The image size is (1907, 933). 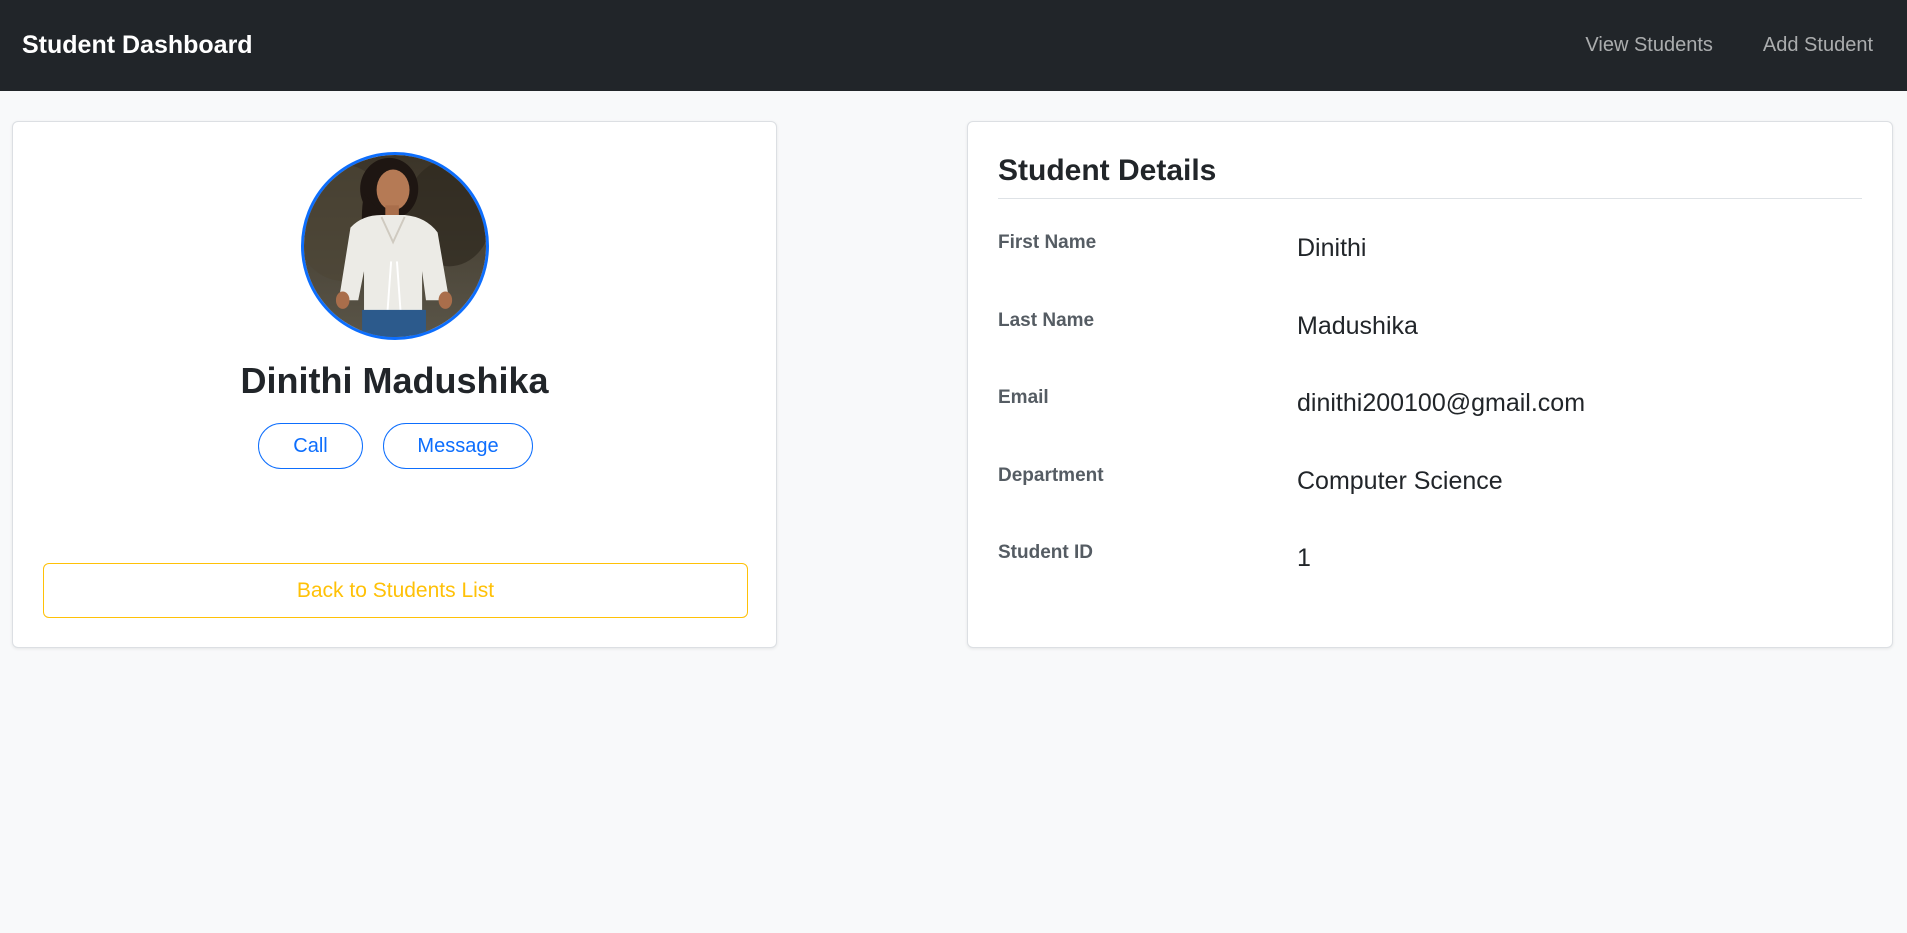 I want to click on divider, so click(x=1430, y=198).